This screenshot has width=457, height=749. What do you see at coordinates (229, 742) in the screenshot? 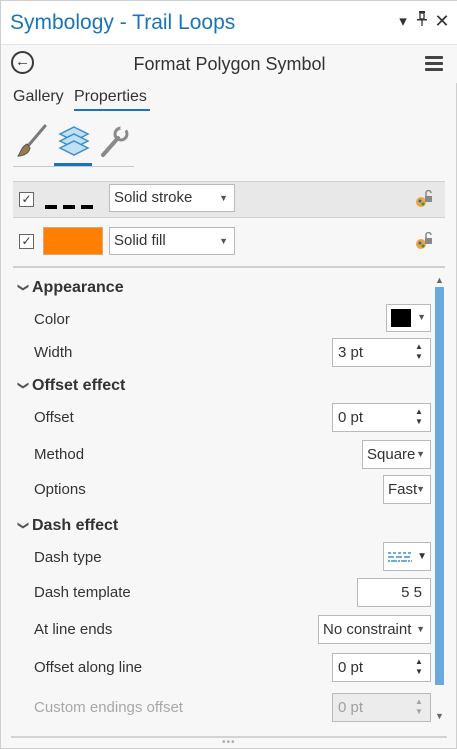
I see `resize-grip-icon: •••` at bounding box center [229, 742].